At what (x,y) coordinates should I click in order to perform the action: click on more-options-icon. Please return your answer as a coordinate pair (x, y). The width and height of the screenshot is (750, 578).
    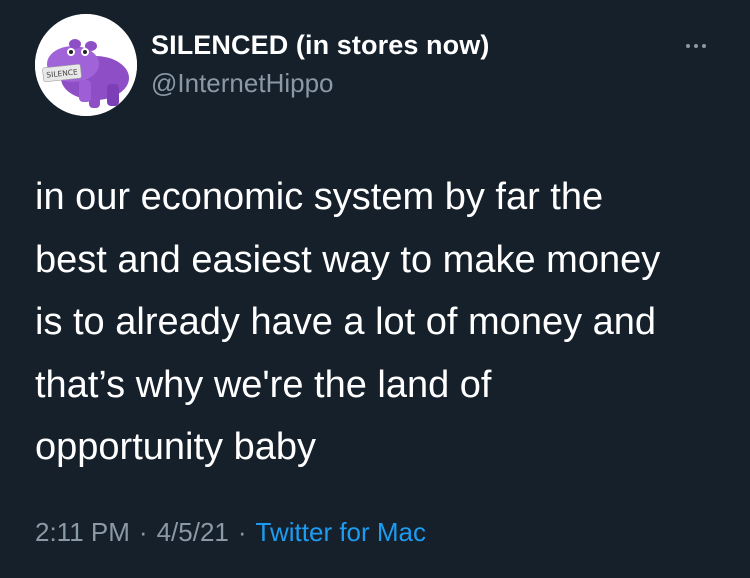
    Looking at the image, I should click on (696, 46).